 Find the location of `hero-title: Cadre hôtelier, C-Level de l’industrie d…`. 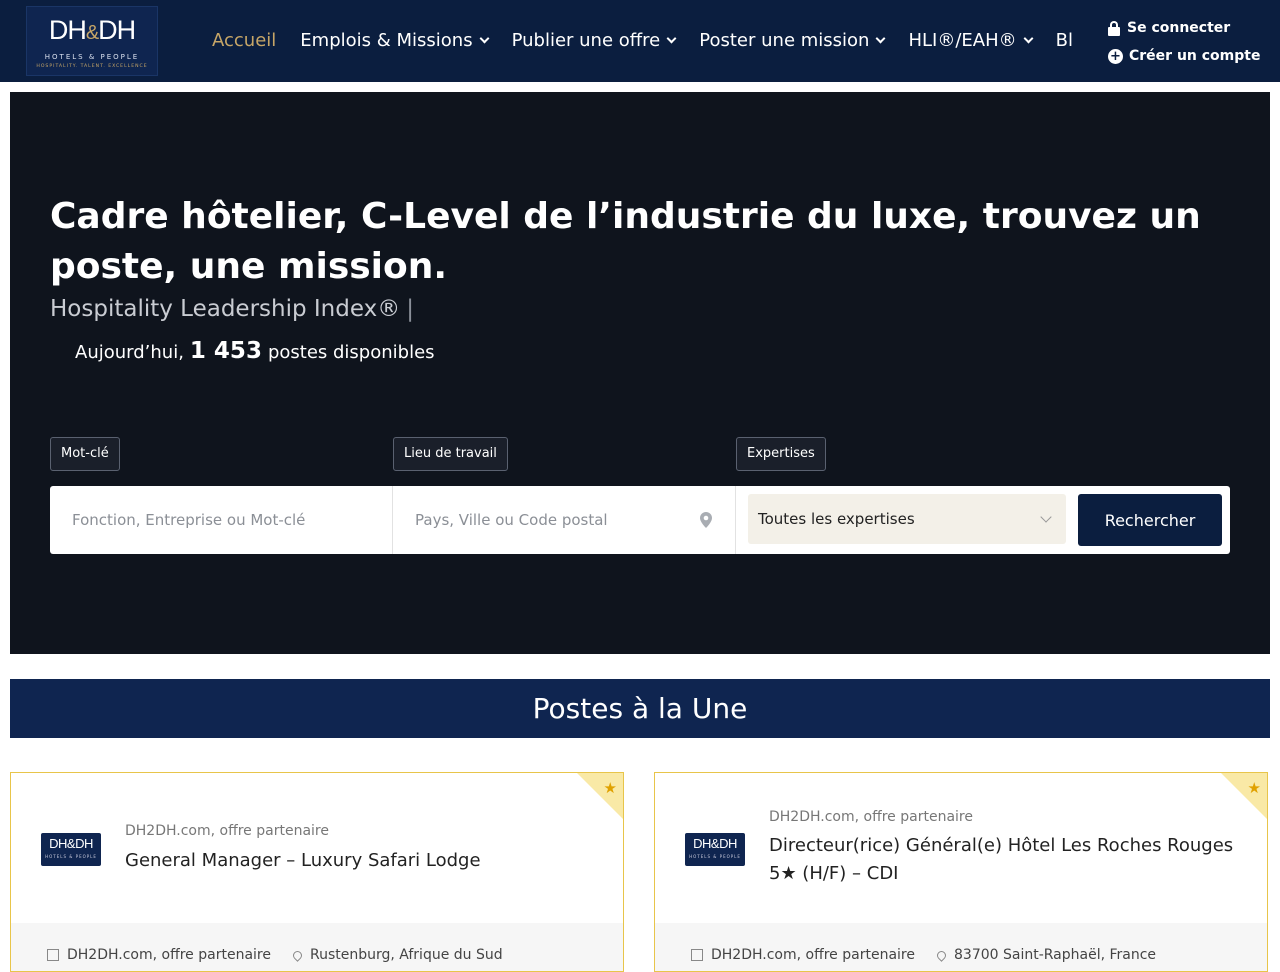

hero-title: Cadre hôtelier, C-Level de l’industrie d… is located at coordinates (625, 241).